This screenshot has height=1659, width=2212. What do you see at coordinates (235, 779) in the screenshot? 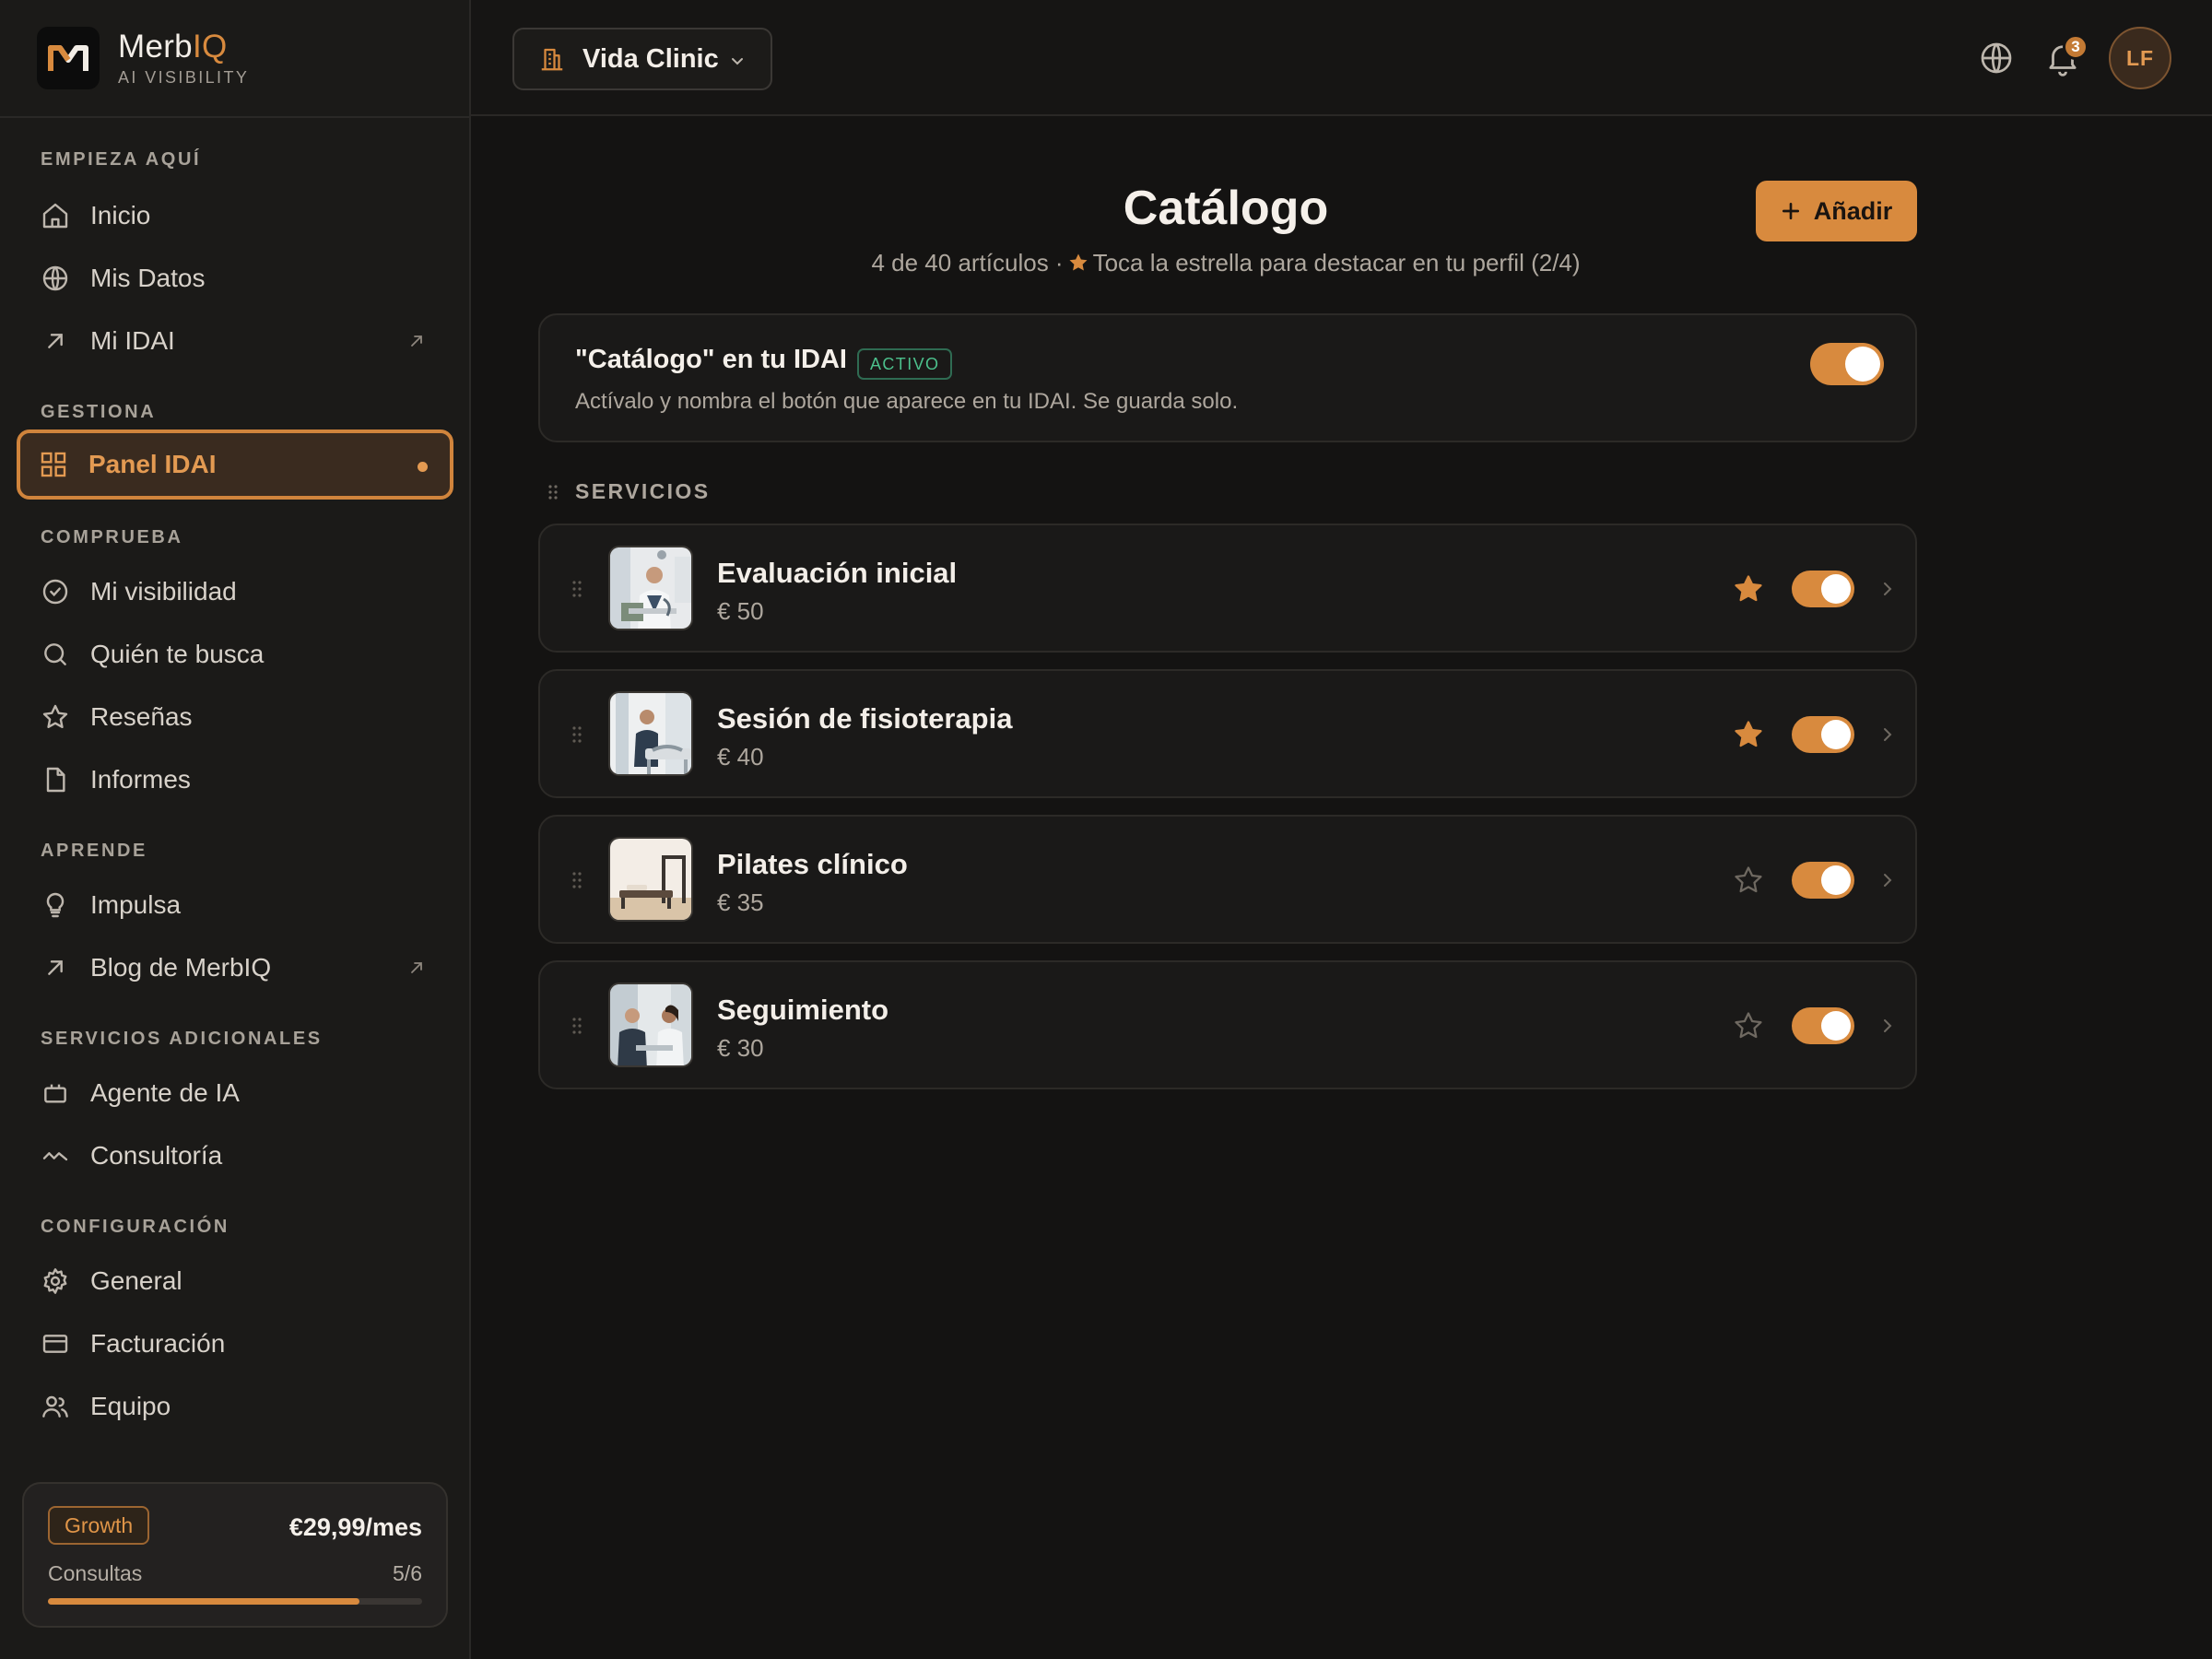
I see `sidebar-item-informes: Informes` at bounding box center [235, 779].